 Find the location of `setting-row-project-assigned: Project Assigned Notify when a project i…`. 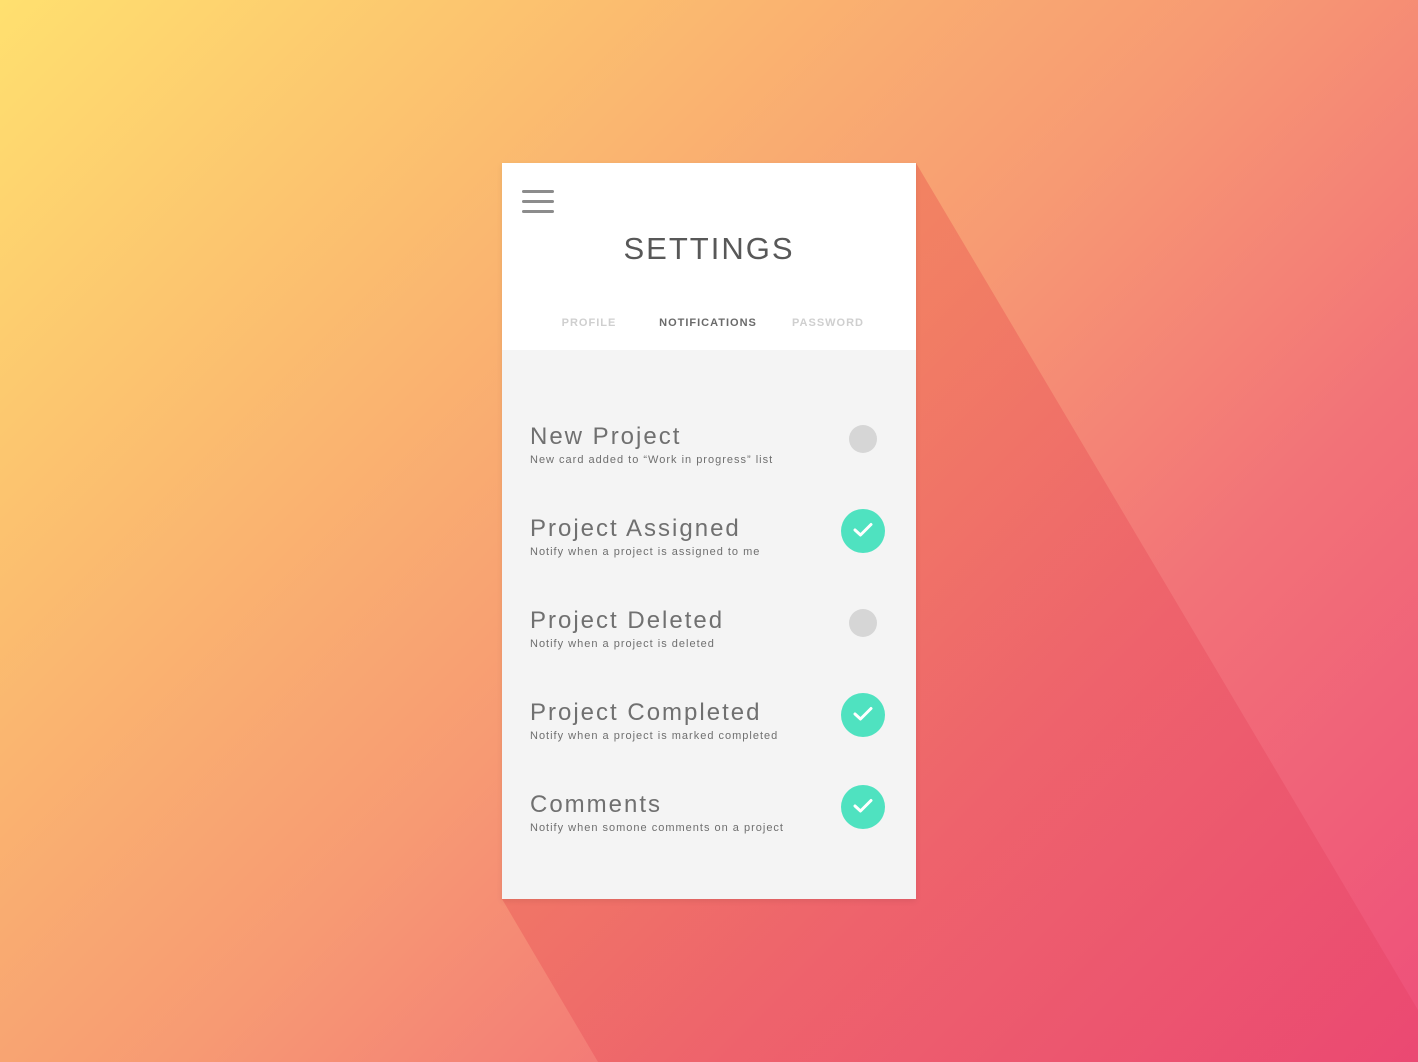

setting-row-project-assigned: Project Assigned Notify when a project i… is located at coordinates (709, 547).